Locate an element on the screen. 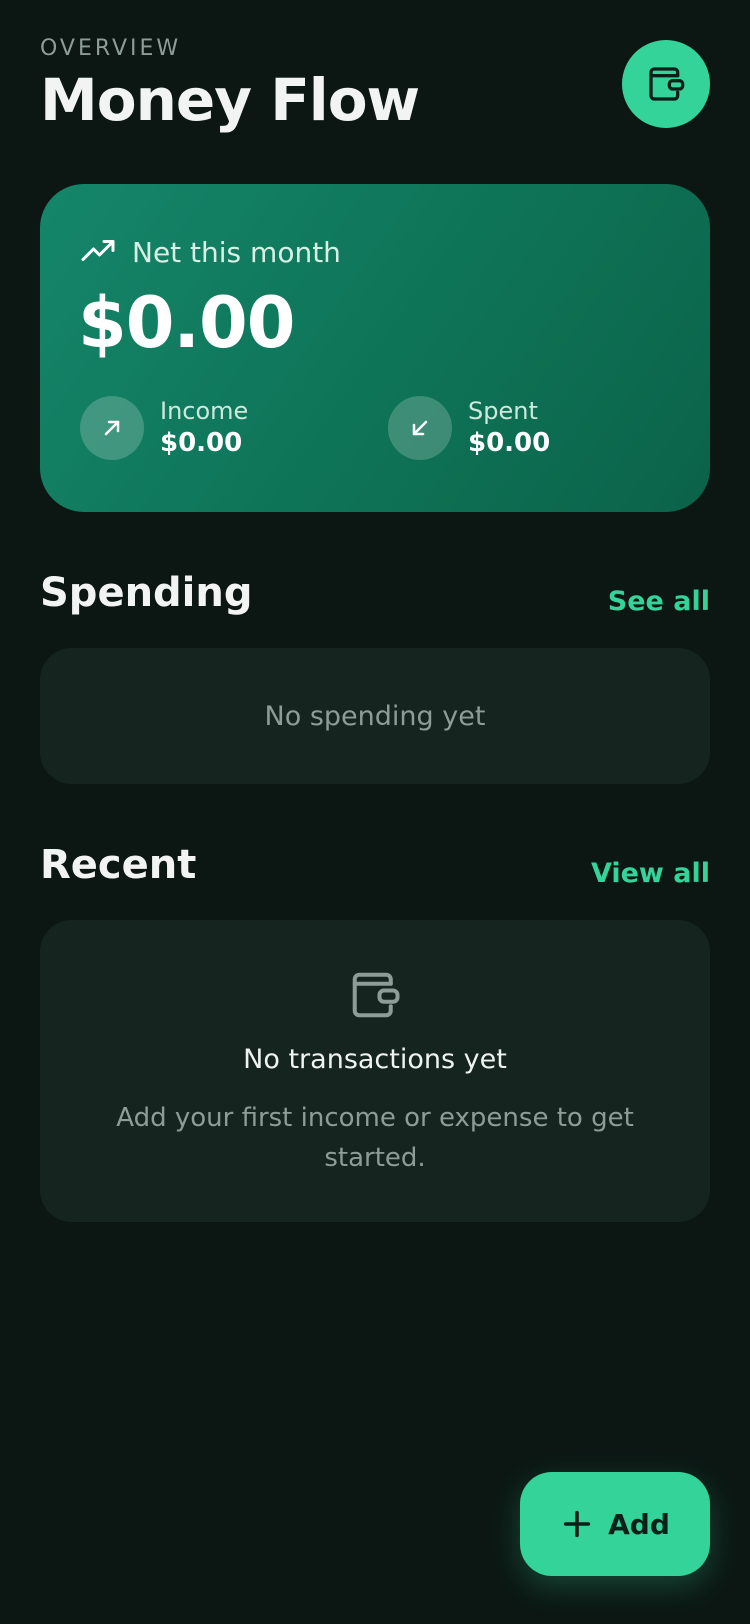 The height and width of the screenshot is (1624, 750). wallet-button is located at coordinates (666, 84).